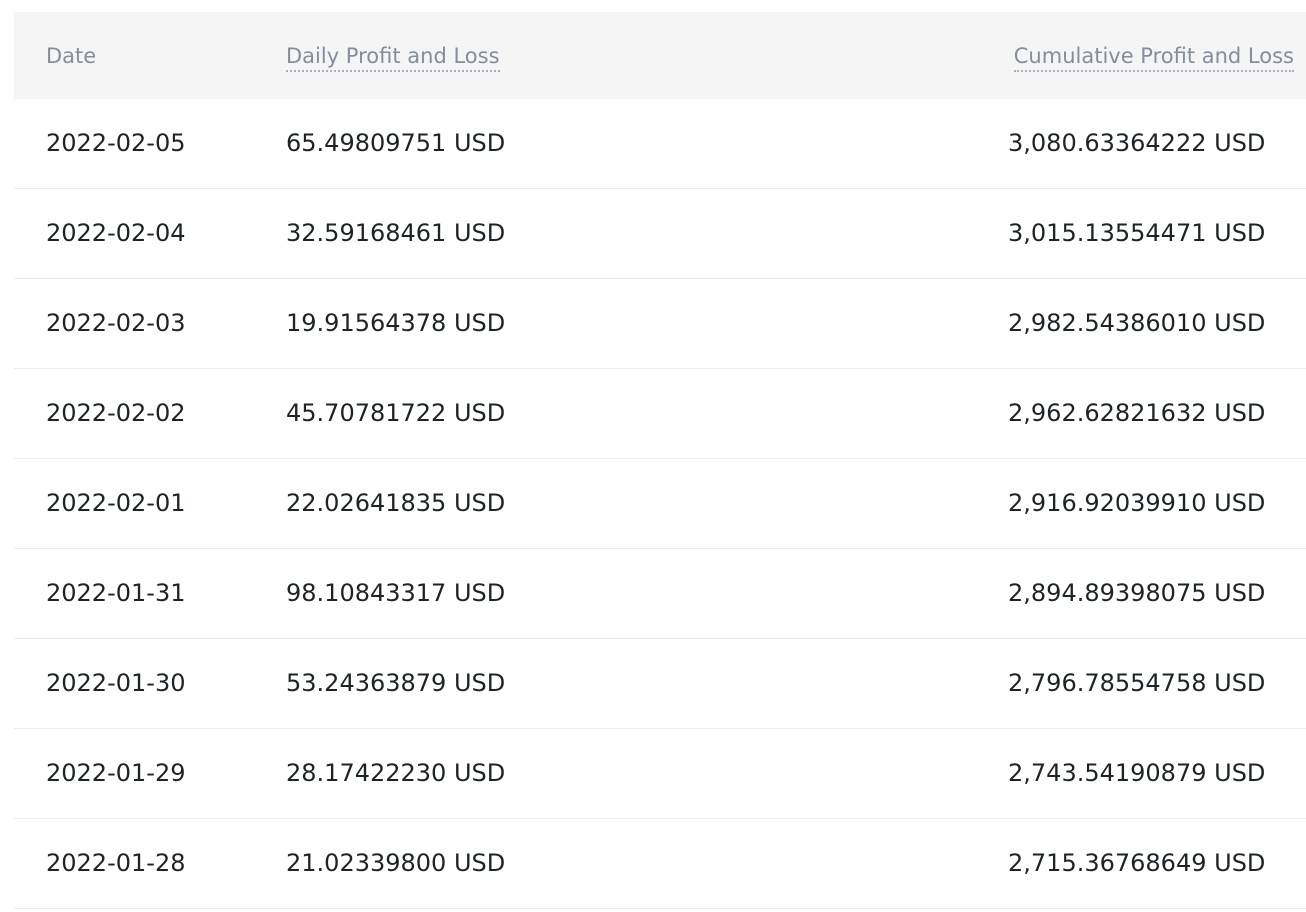  Describe the element at coordinates (393, 57) in the screenshot. I see `header-daily-pnl: Daily Profit and Loss` at that location.